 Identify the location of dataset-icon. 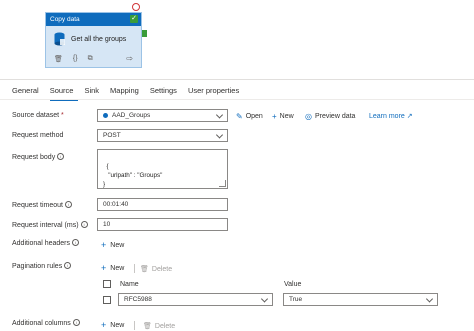
(105, 115).